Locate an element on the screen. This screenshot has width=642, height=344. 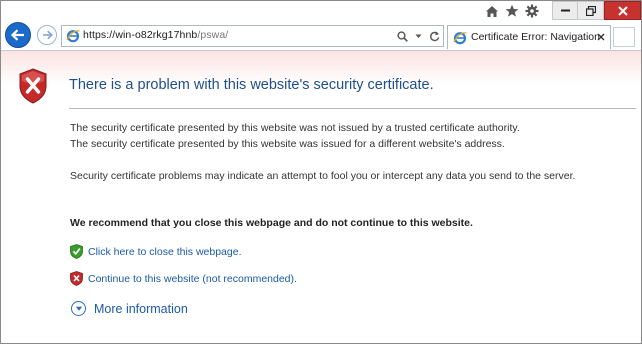
forward-button is located at coordinates (47, 35).